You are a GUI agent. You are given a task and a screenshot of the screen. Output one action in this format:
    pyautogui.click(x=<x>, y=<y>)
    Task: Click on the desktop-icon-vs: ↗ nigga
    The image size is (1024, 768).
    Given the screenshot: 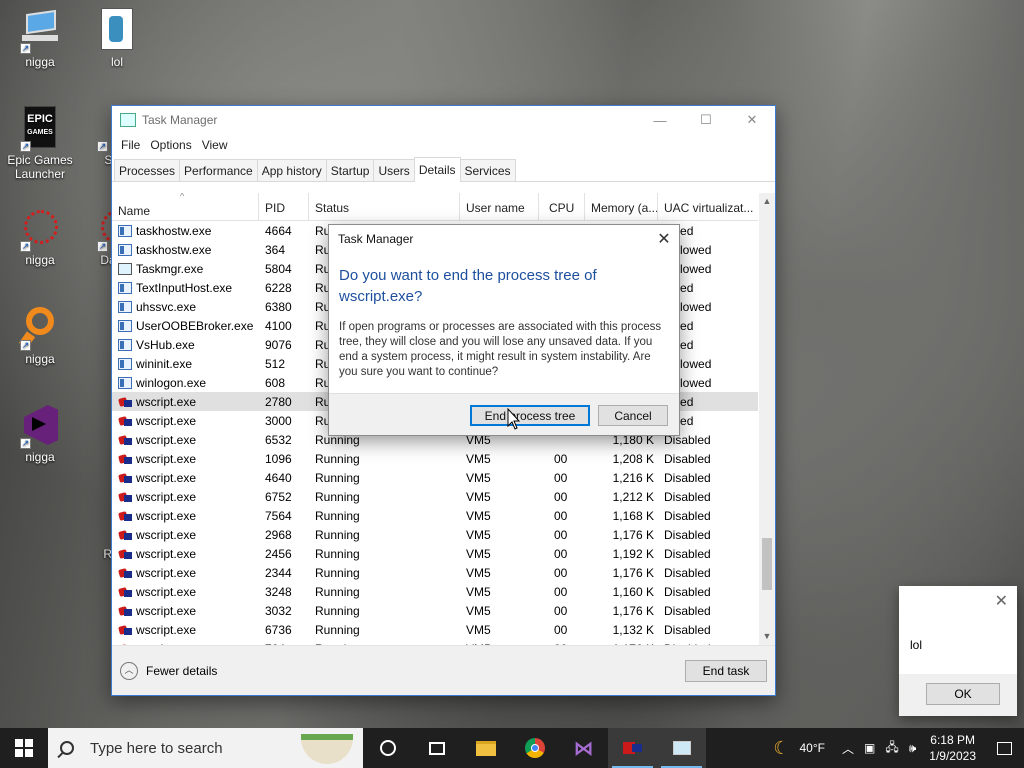 What is the action you would take?
    pyautogui.click(x=40, y=433)
    